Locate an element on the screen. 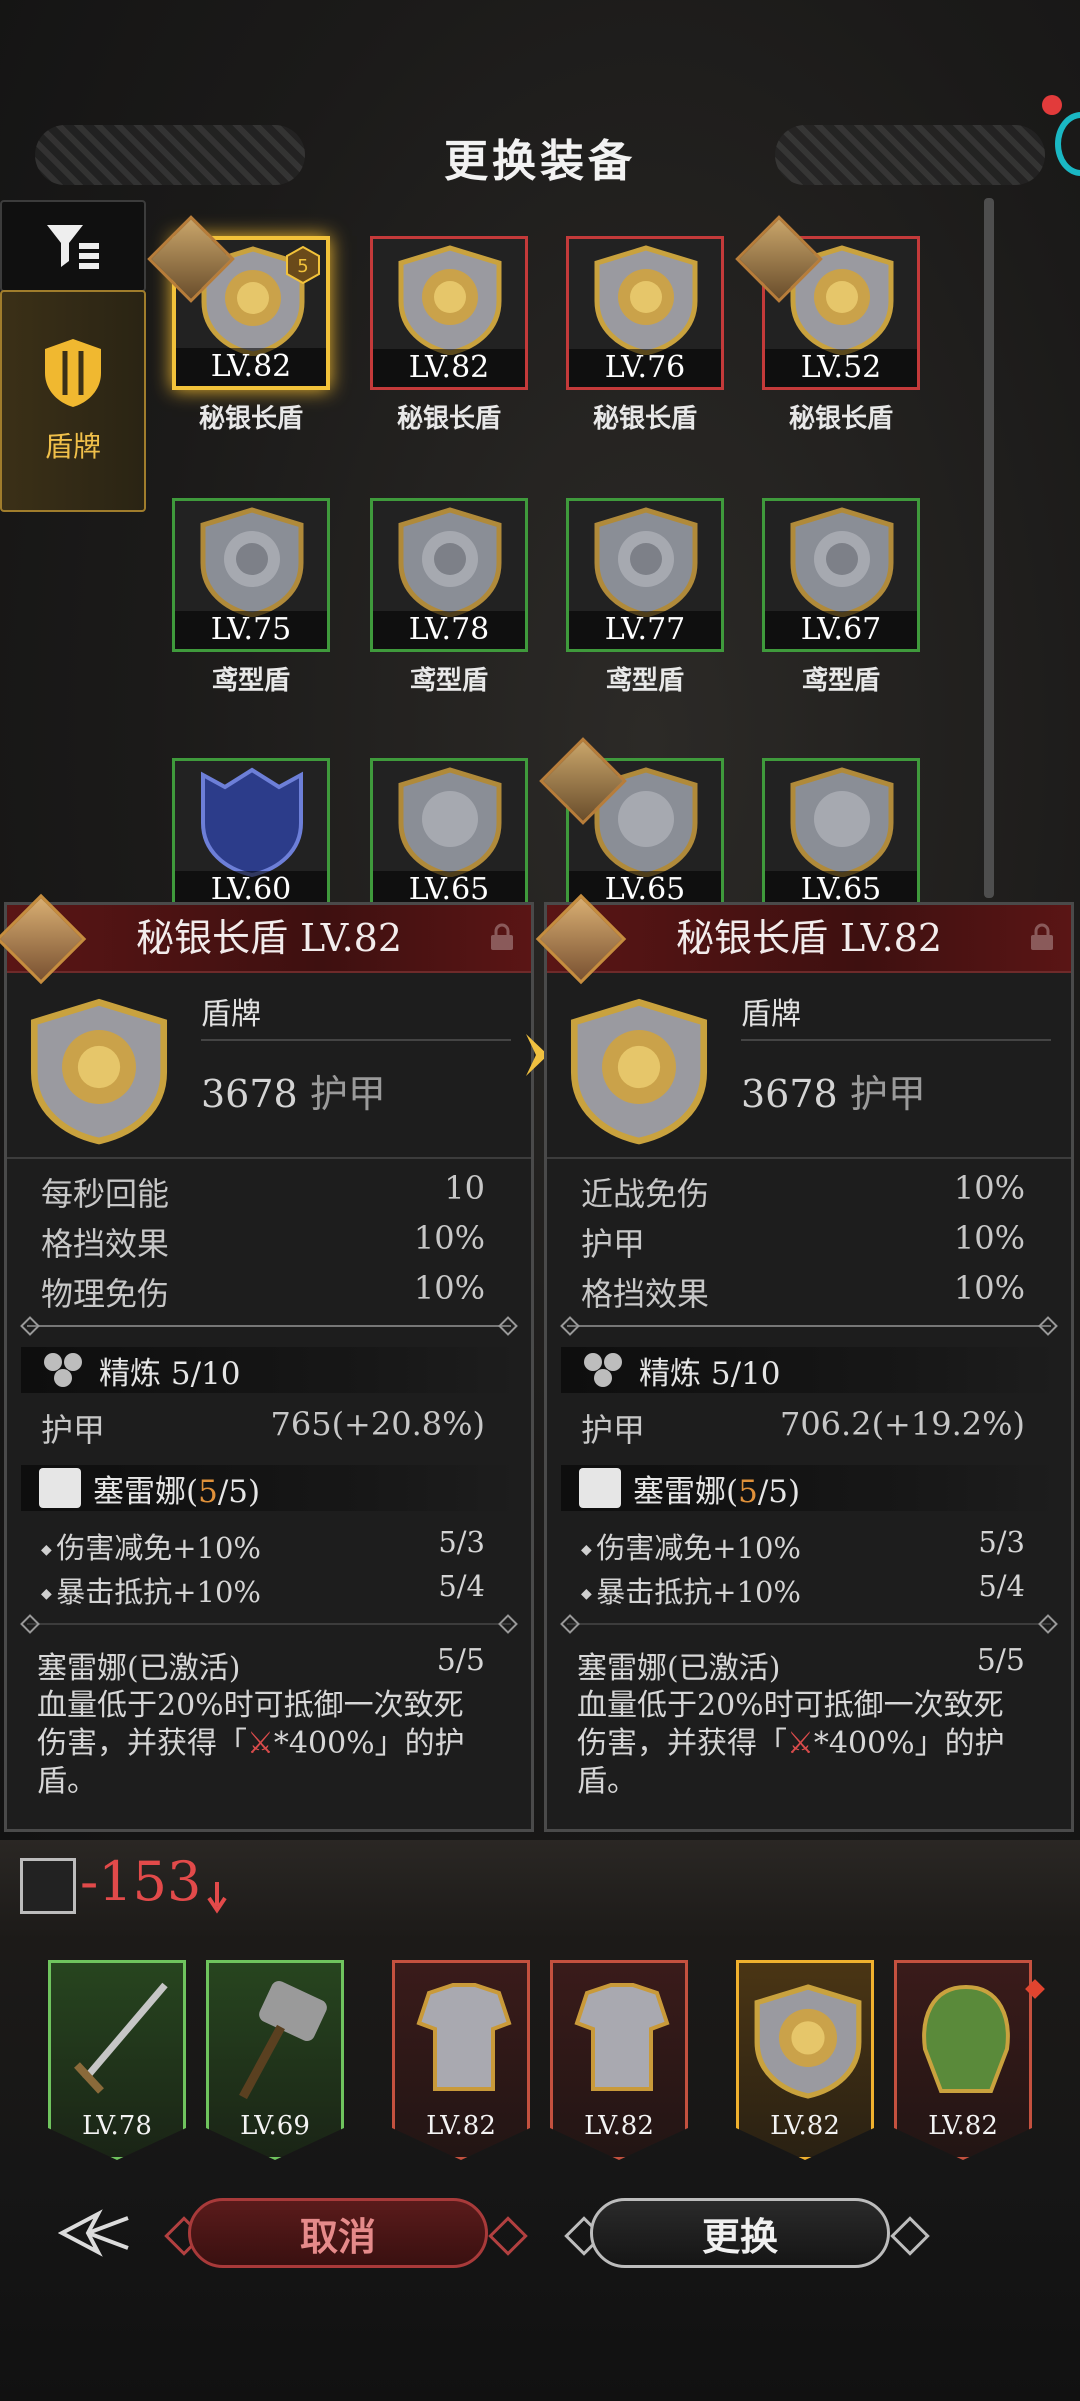 Image resolution: width=1080 pixels, height=2401 pixels. cancel-button: 取消 is located at coordinates (338, 2233).